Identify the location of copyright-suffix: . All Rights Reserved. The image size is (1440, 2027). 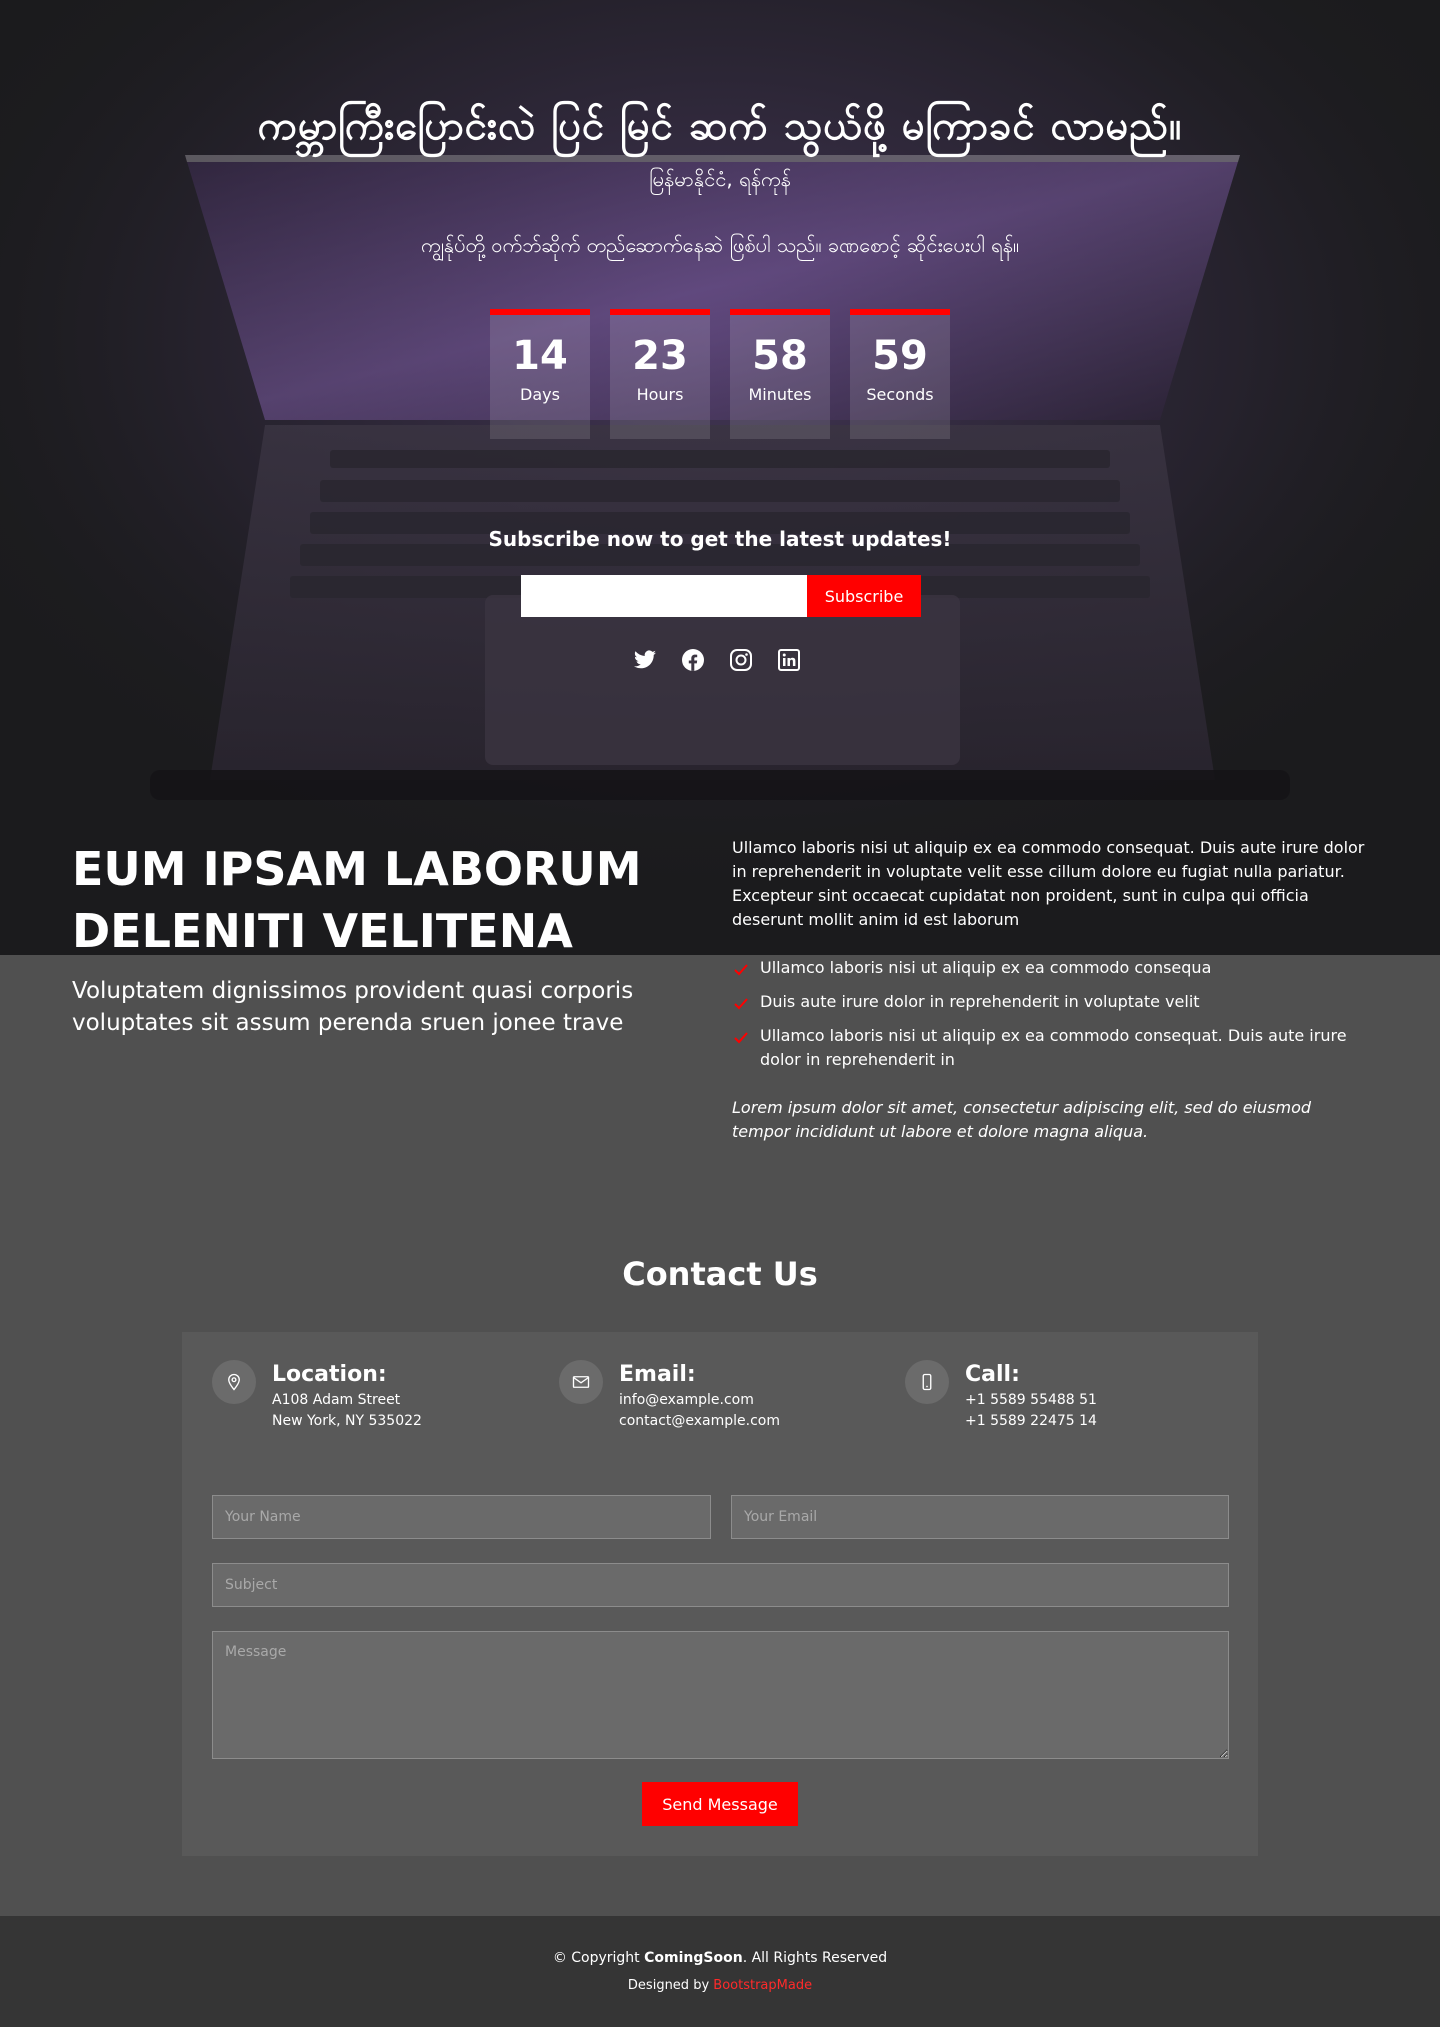
(815, 1958).